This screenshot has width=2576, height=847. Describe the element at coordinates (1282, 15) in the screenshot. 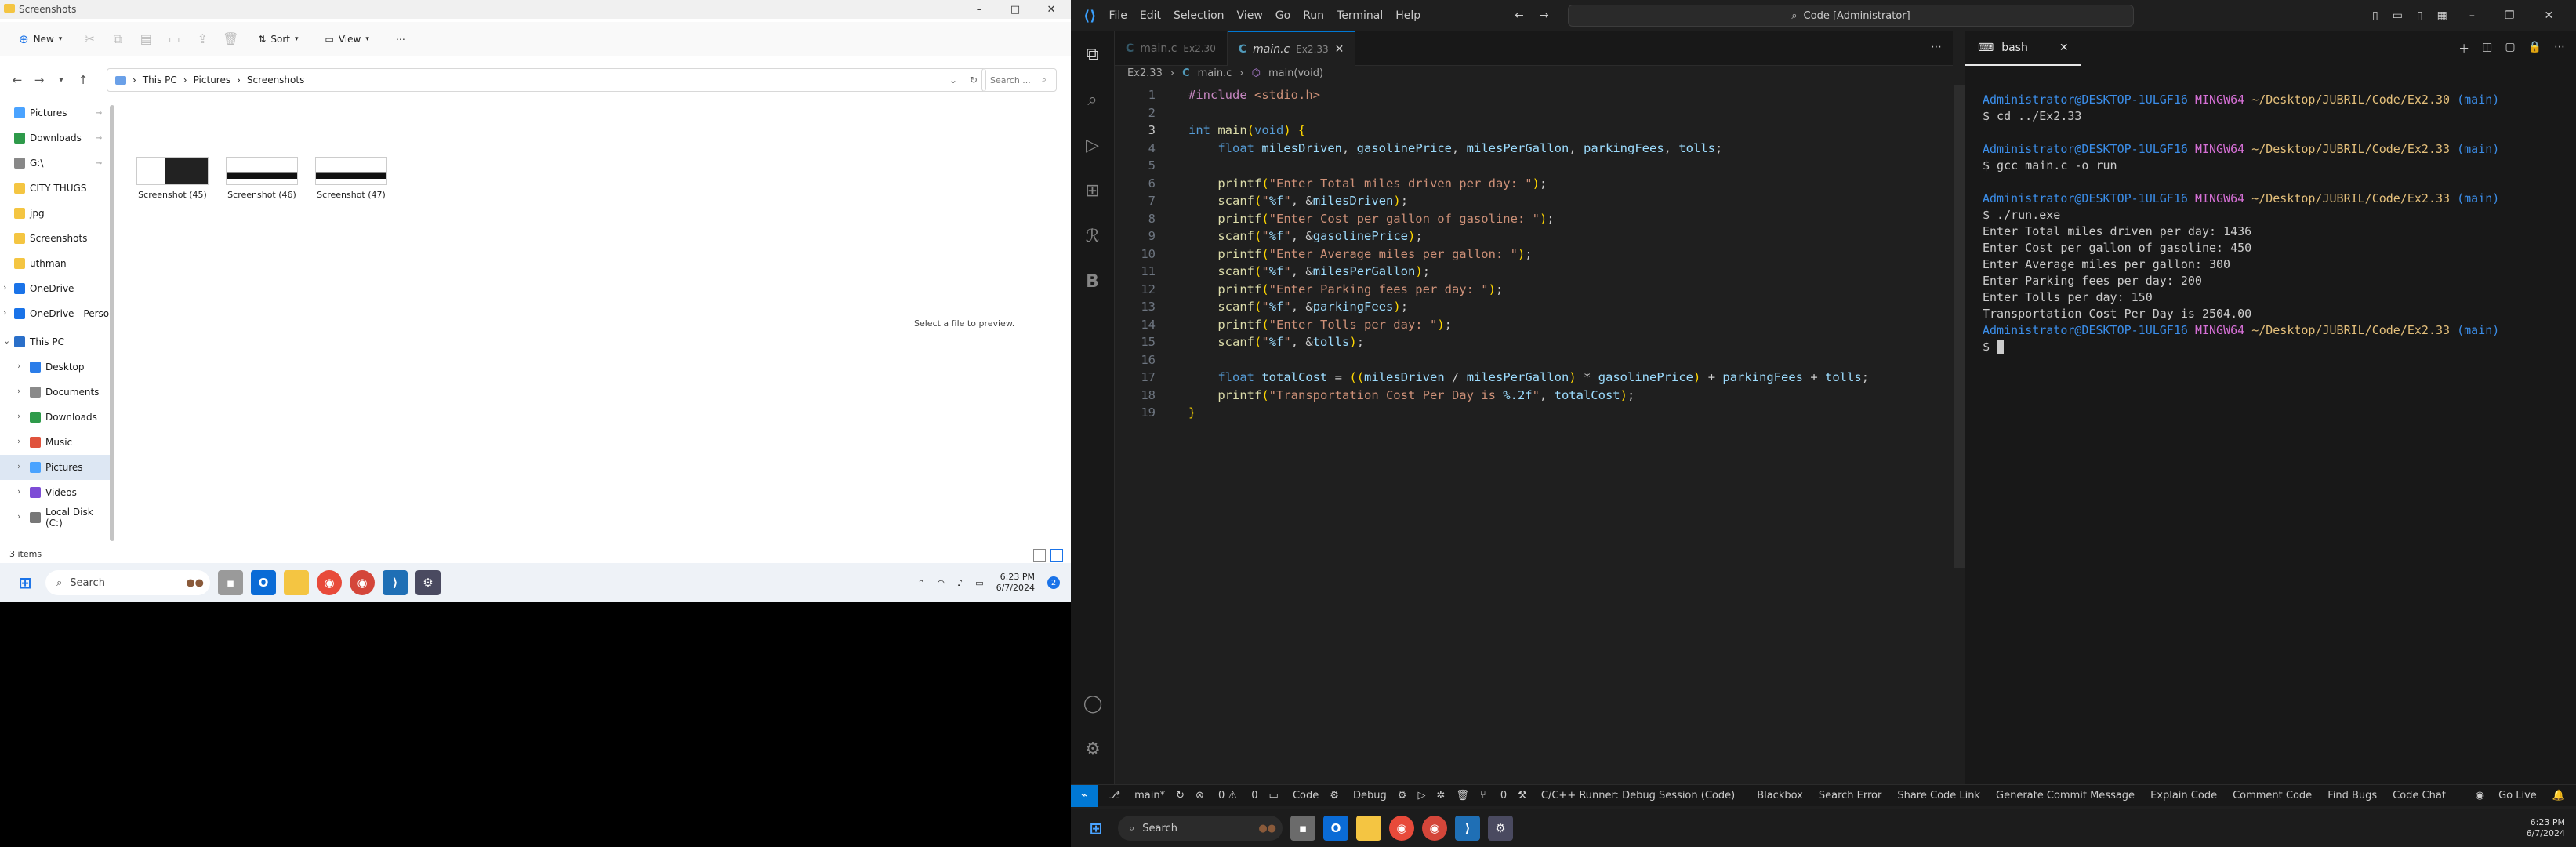

I see `menu-go: Go` at that location.